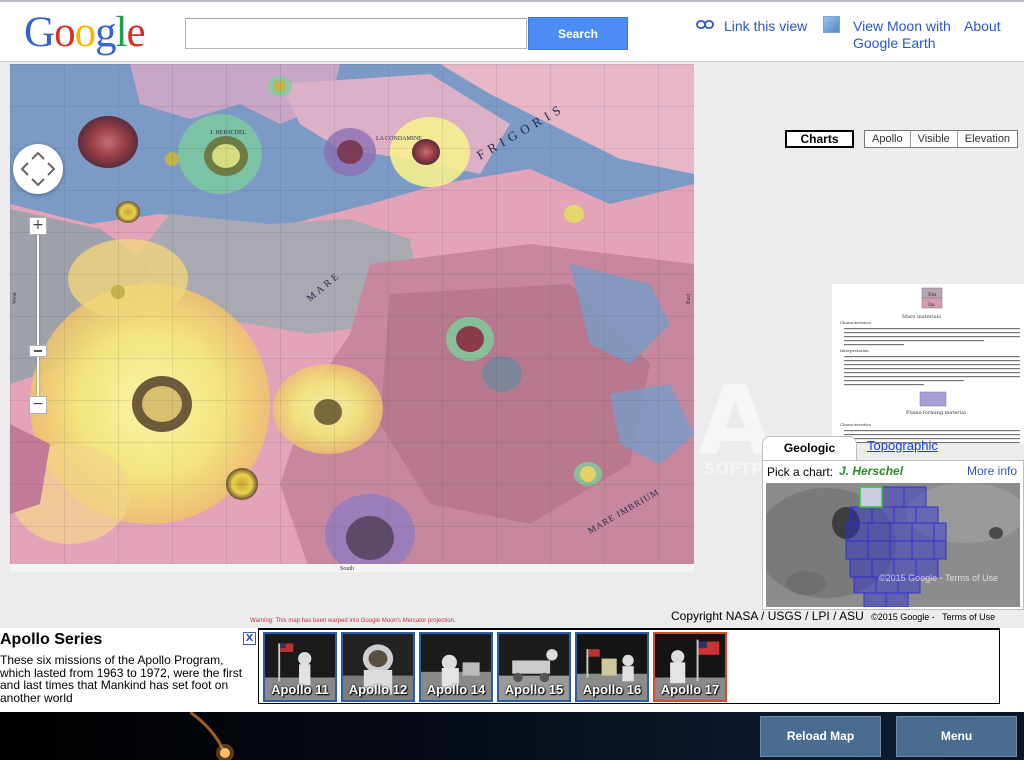 This screenshot has width=1024, height=760. Describe the element at coordinates (512, 736) in the screenshot. I see `footer-bar: Reload Map Menu` at that location.